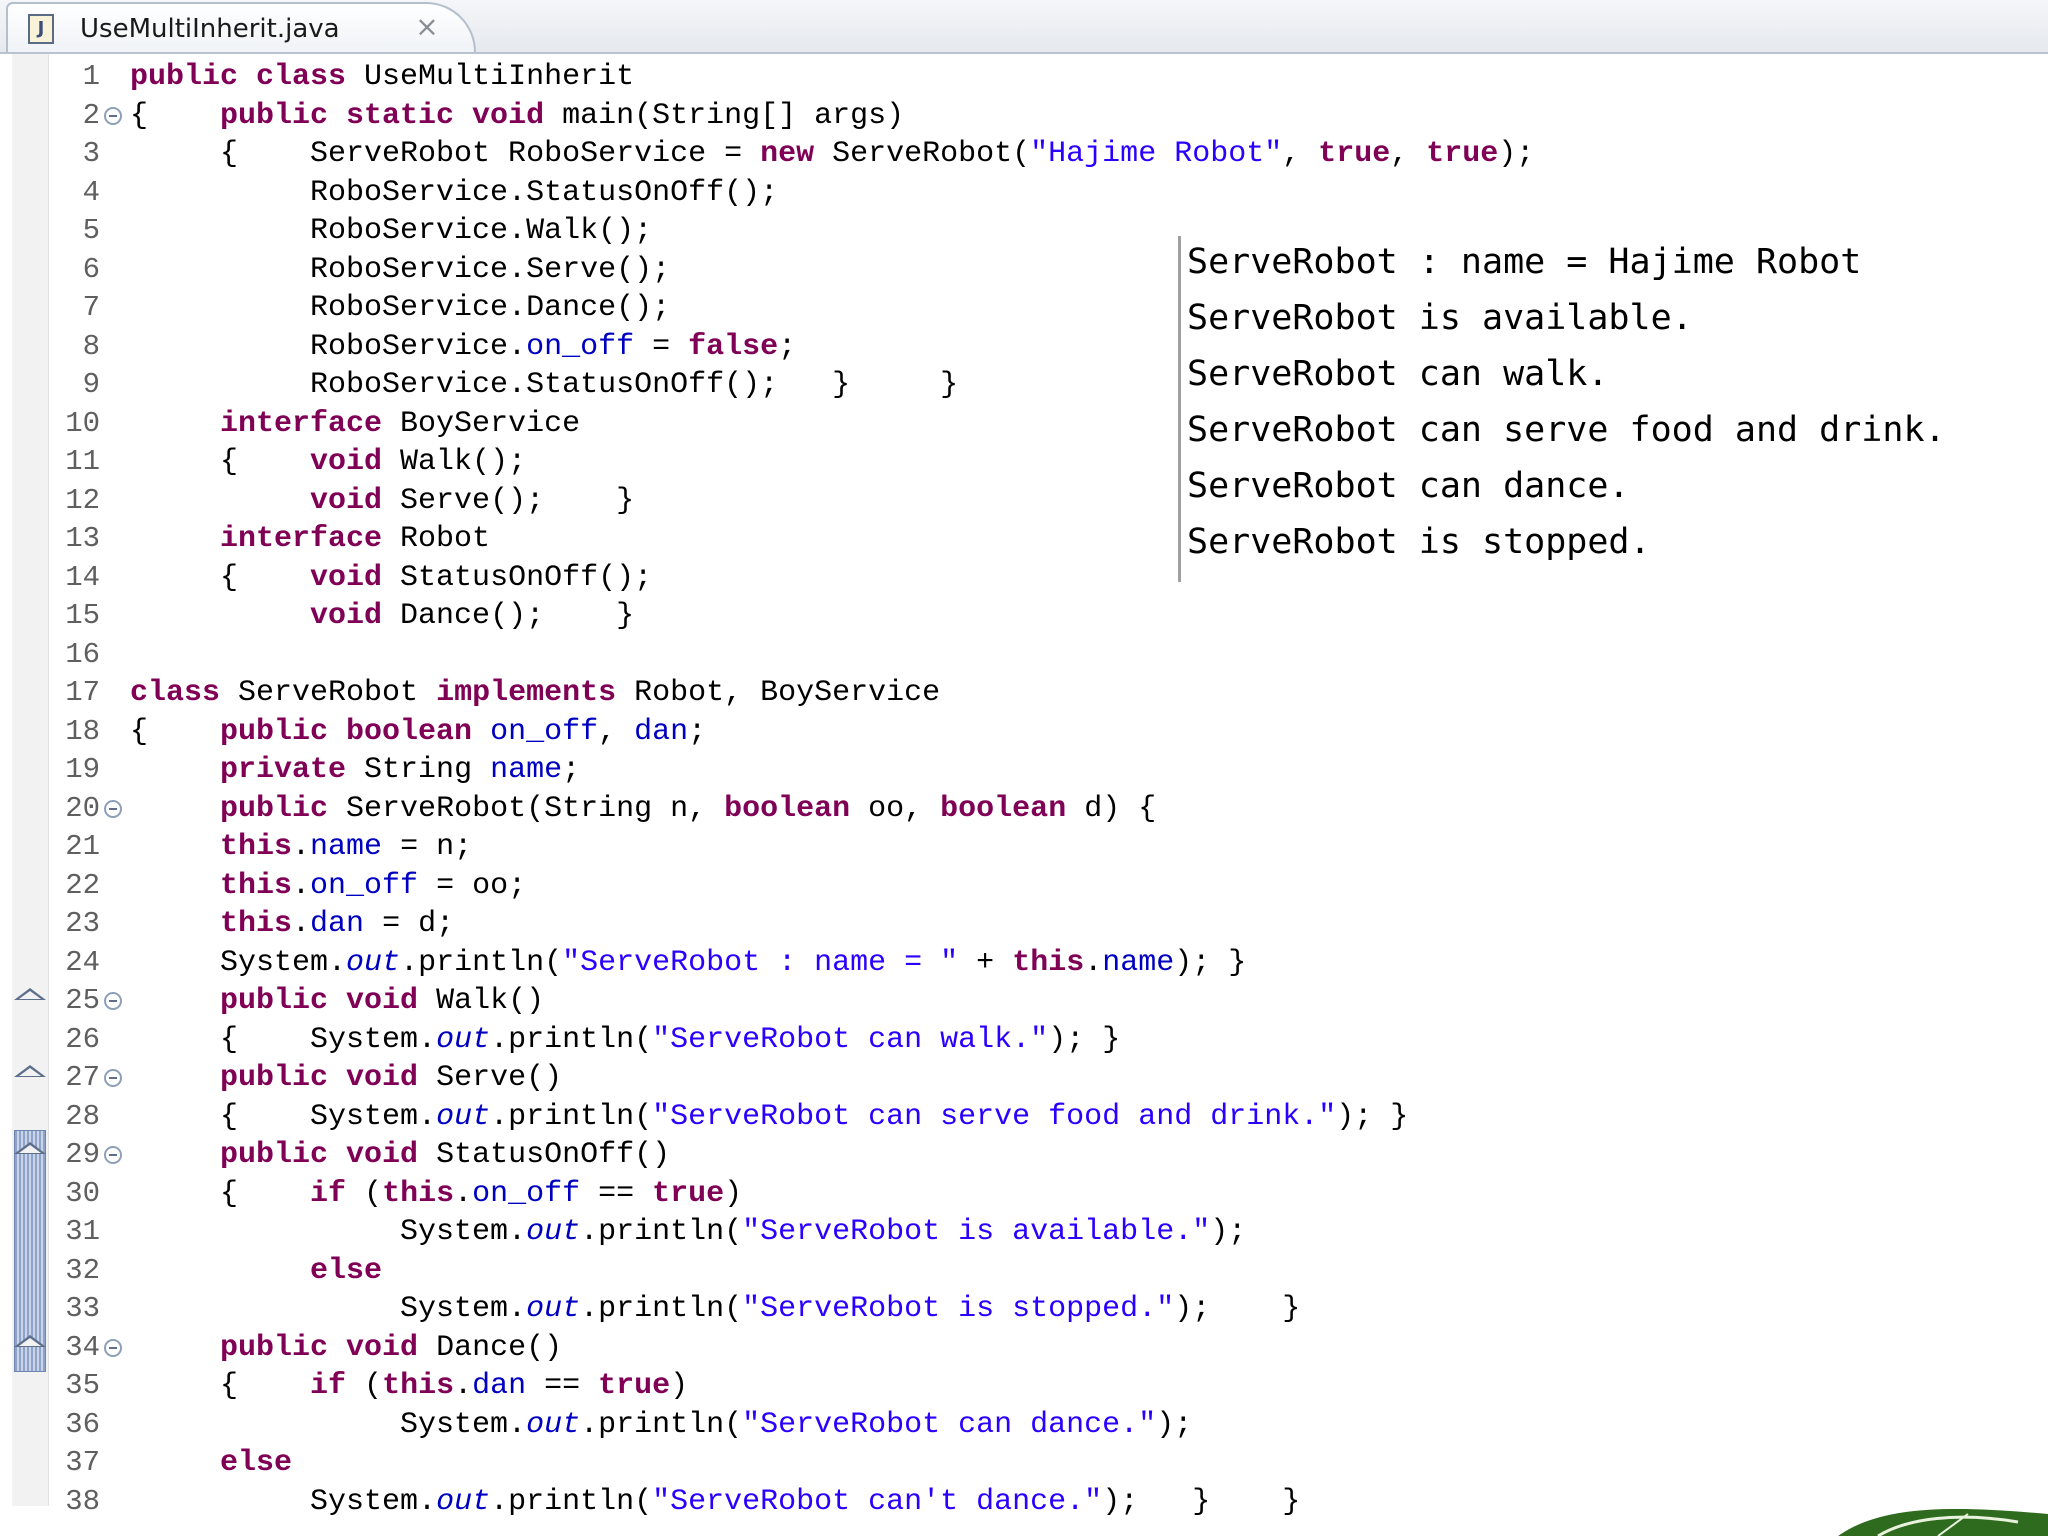  What do you see at coordinates (400, 269) in the screenshot?
I see `code-text: RoboService.Serve();` at bounding box center [400, 269].